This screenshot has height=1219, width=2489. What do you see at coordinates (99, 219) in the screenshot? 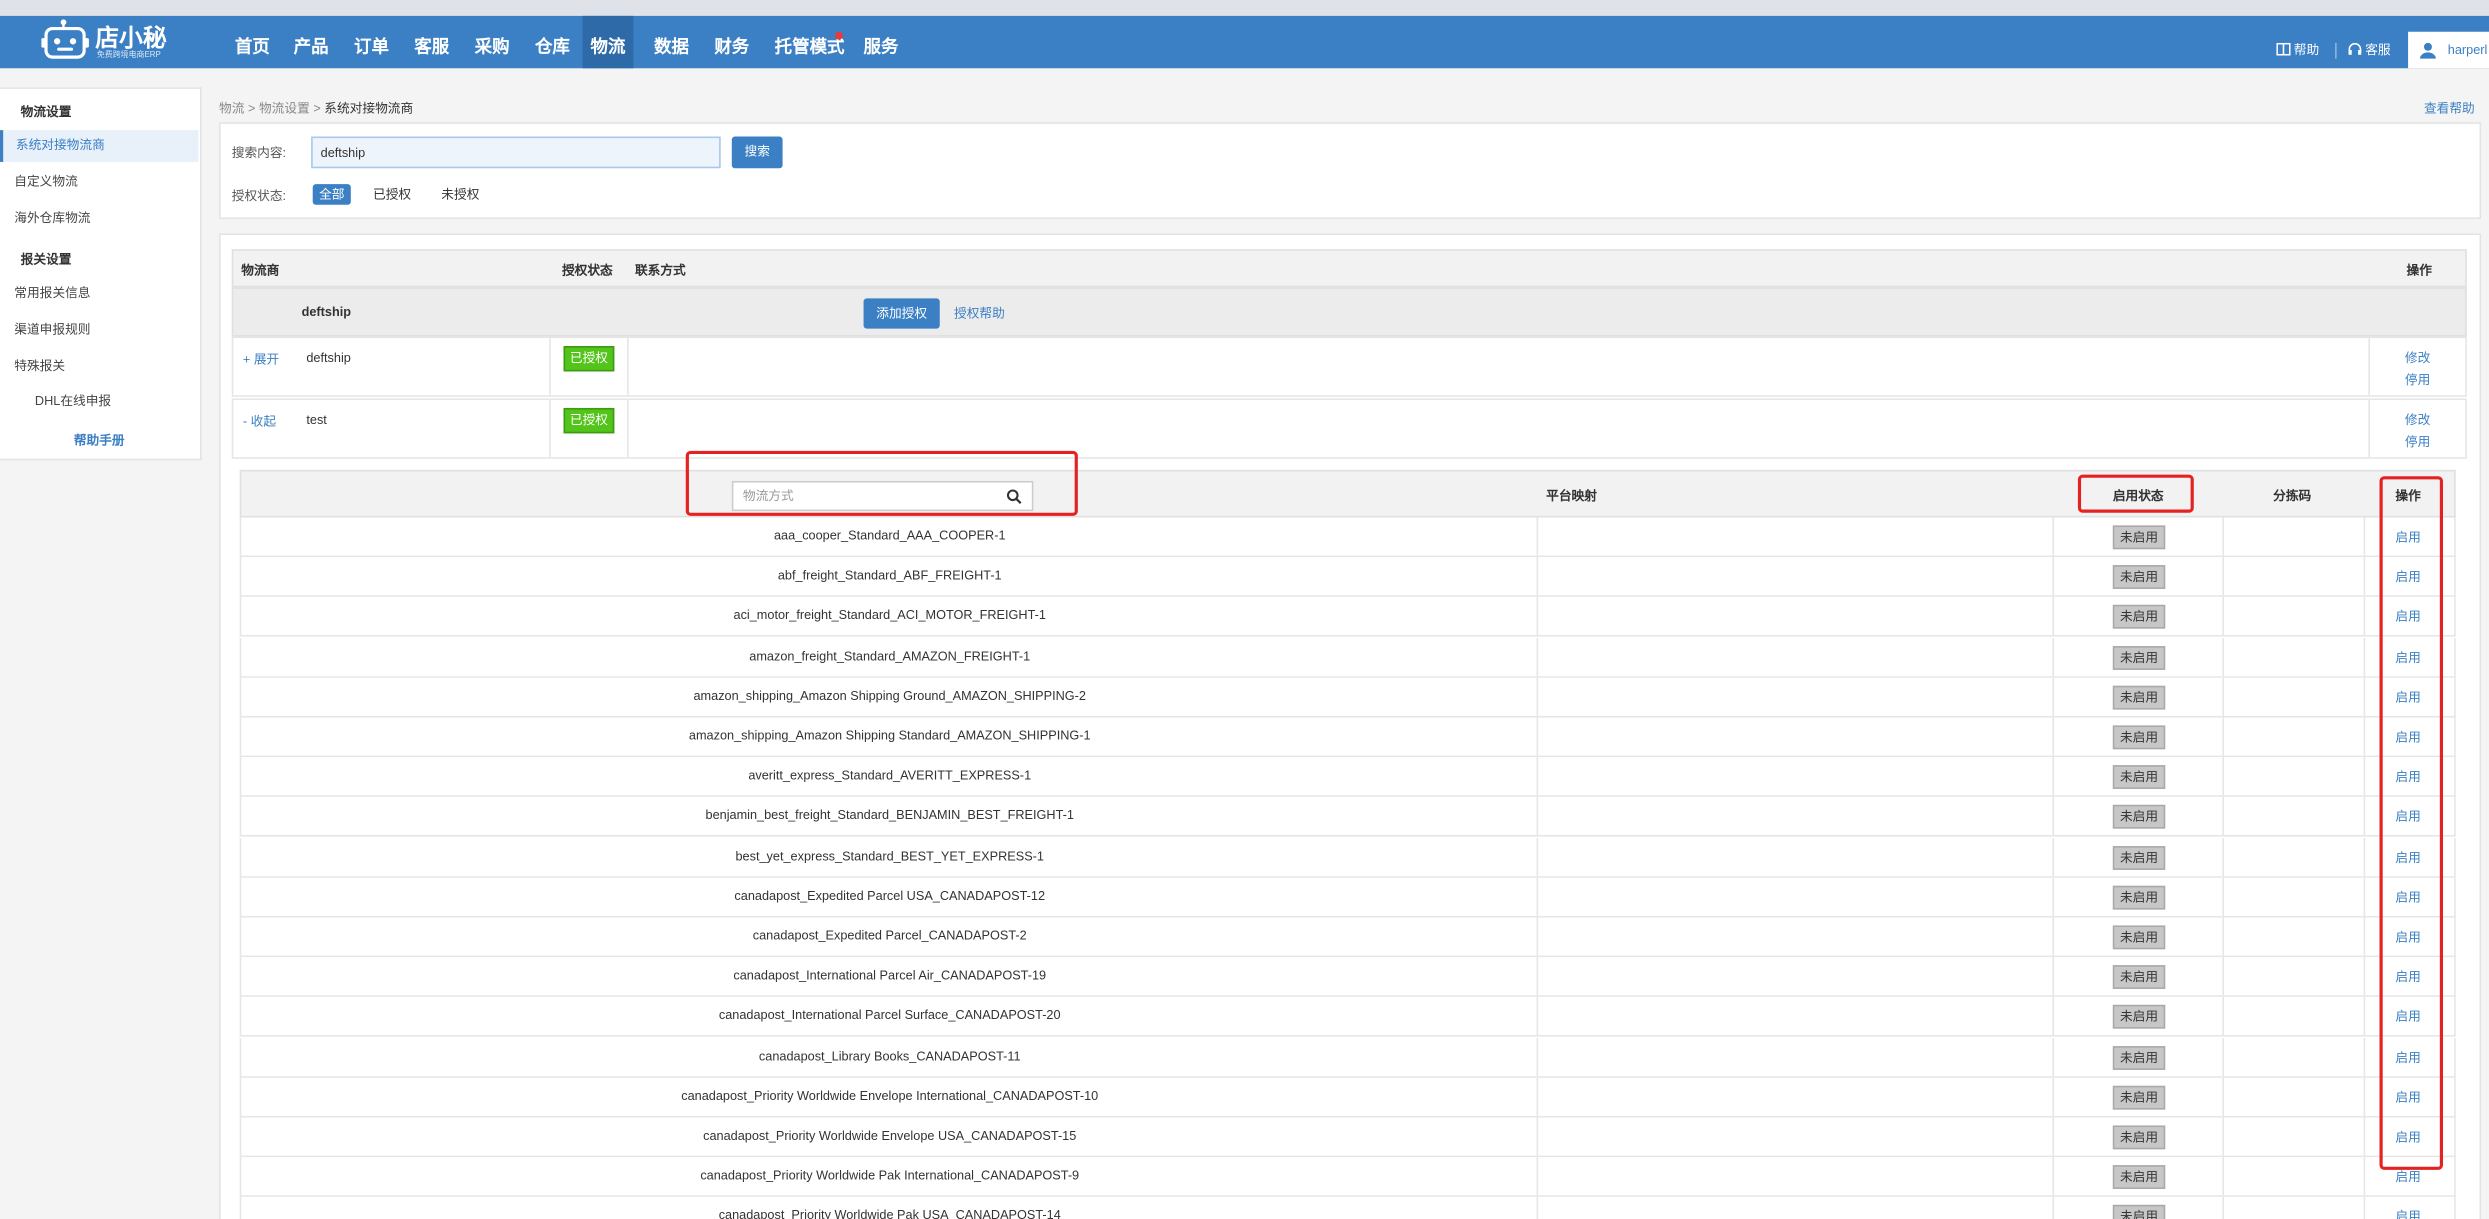
I see `sidebar-item-overseas-warehouse: 海外仓库物流` at bounding box center [99, 219].